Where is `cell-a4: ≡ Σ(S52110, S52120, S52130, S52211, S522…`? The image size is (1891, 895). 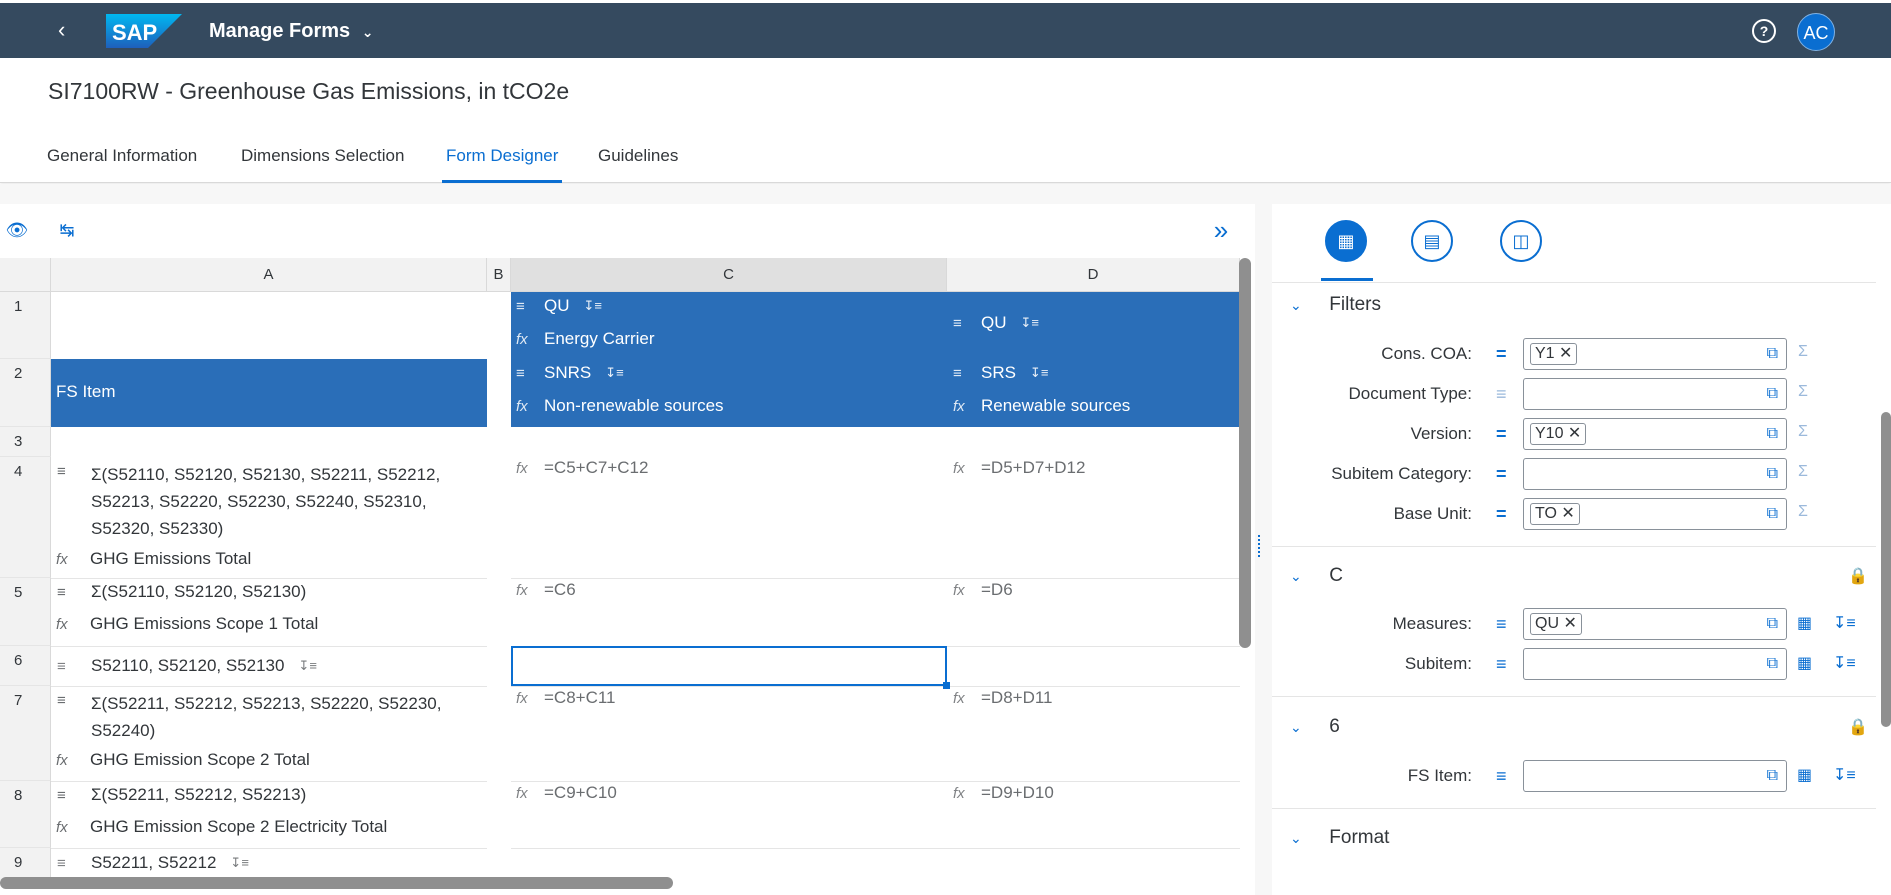 cell-a4: ≡ Σ(S52110, S52120, S52130, S52211, S522… is located at coordinates (269, 517).